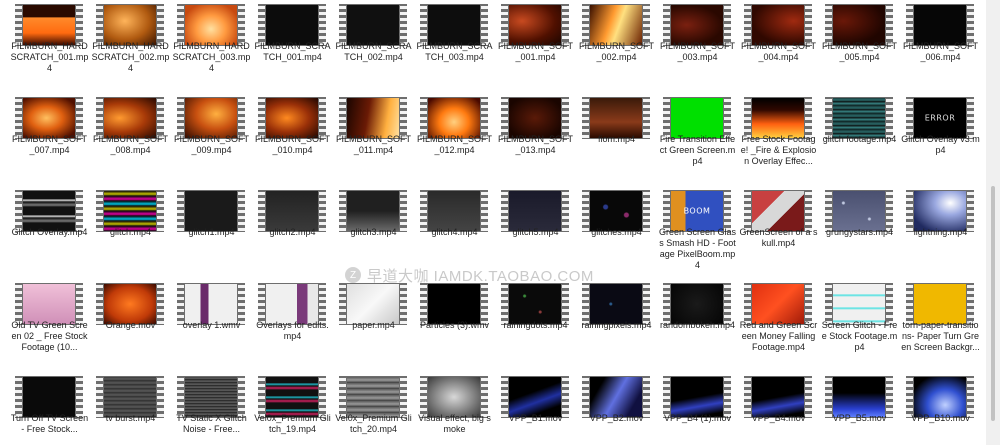  What do you see at coordinates (131, 46) in the screenshot?
I see `file-item: FILMBURN_HARDSCRATCH_002.mp4` at bounding box center [131, 46].